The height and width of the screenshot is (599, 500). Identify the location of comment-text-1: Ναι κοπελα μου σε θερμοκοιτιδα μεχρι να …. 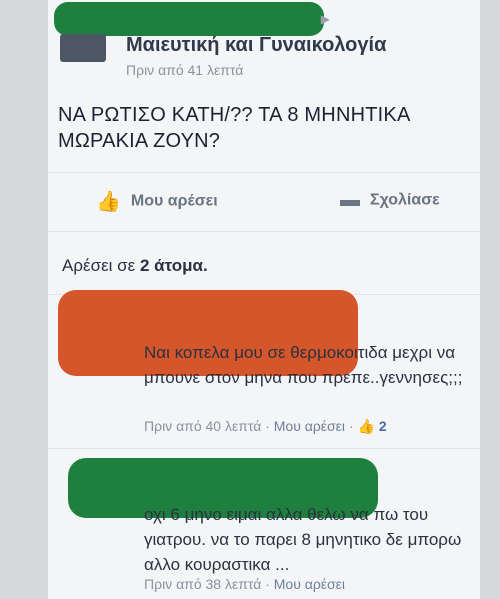
(303, 365).